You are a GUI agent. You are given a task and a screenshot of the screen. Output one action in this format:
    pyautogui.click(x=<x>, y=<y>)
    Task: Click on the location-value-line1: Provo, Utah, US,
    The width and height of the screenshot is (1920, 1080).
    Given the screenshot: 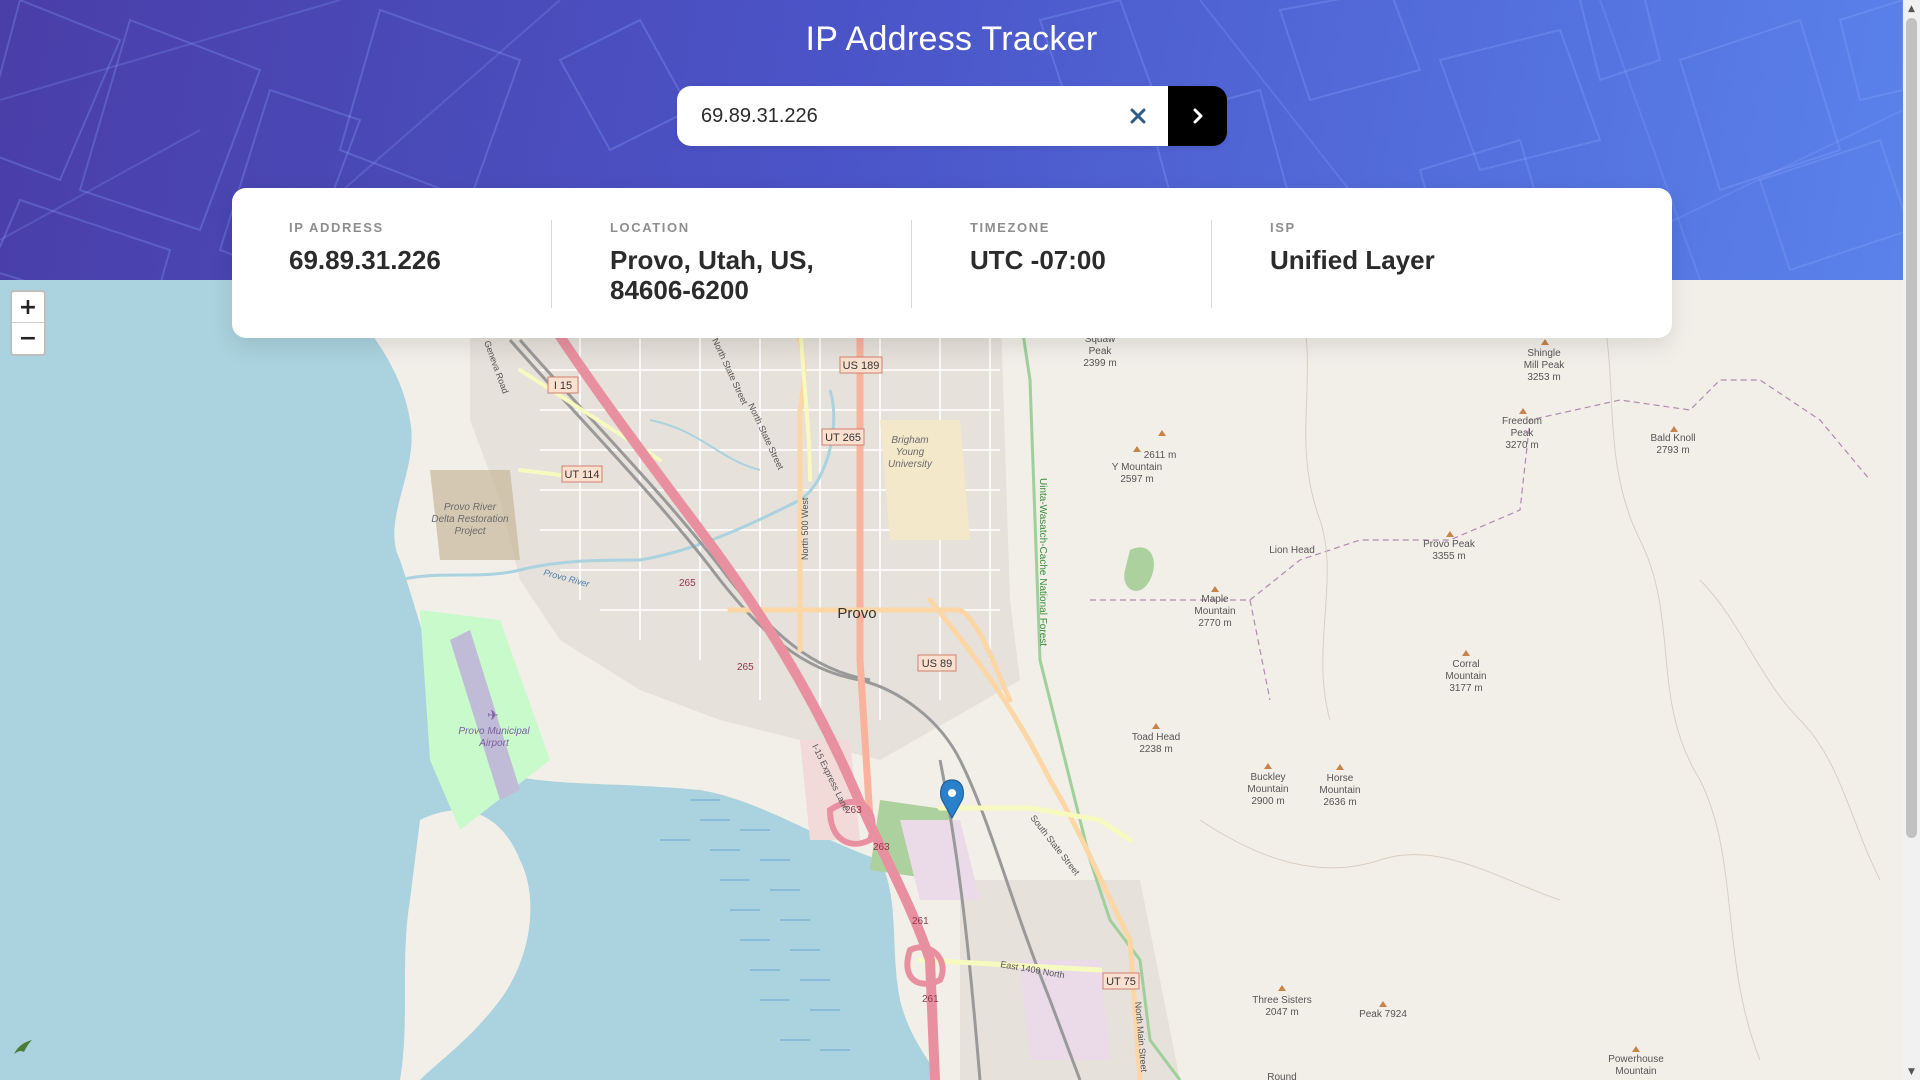 What is the action you would take?
    pyautogui.click(x=712, y=260)
    